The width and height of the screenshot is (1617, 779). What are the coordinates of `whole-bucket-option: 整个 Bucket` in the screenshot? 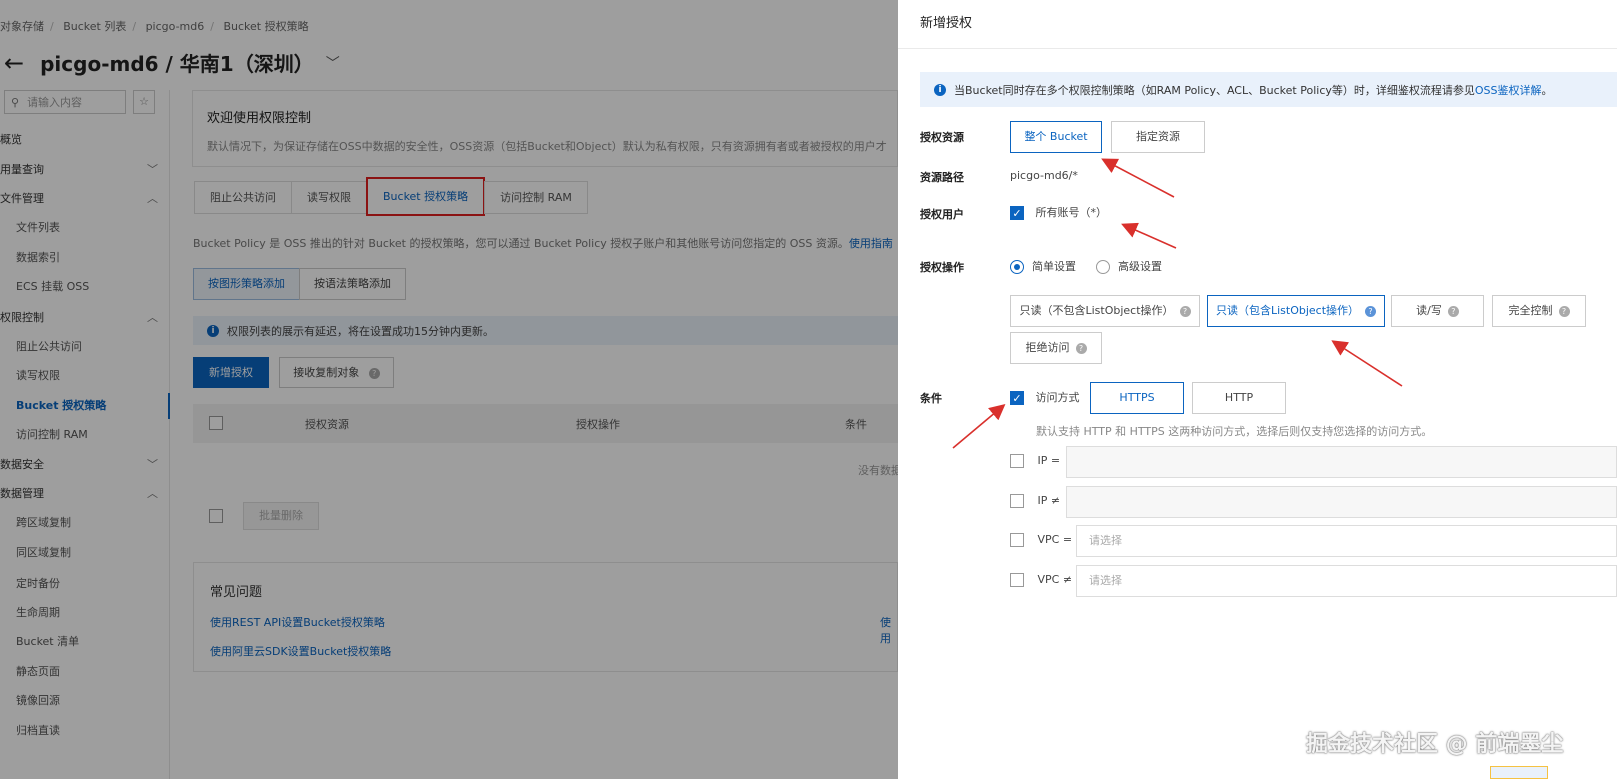 It's located at (1056, 137).